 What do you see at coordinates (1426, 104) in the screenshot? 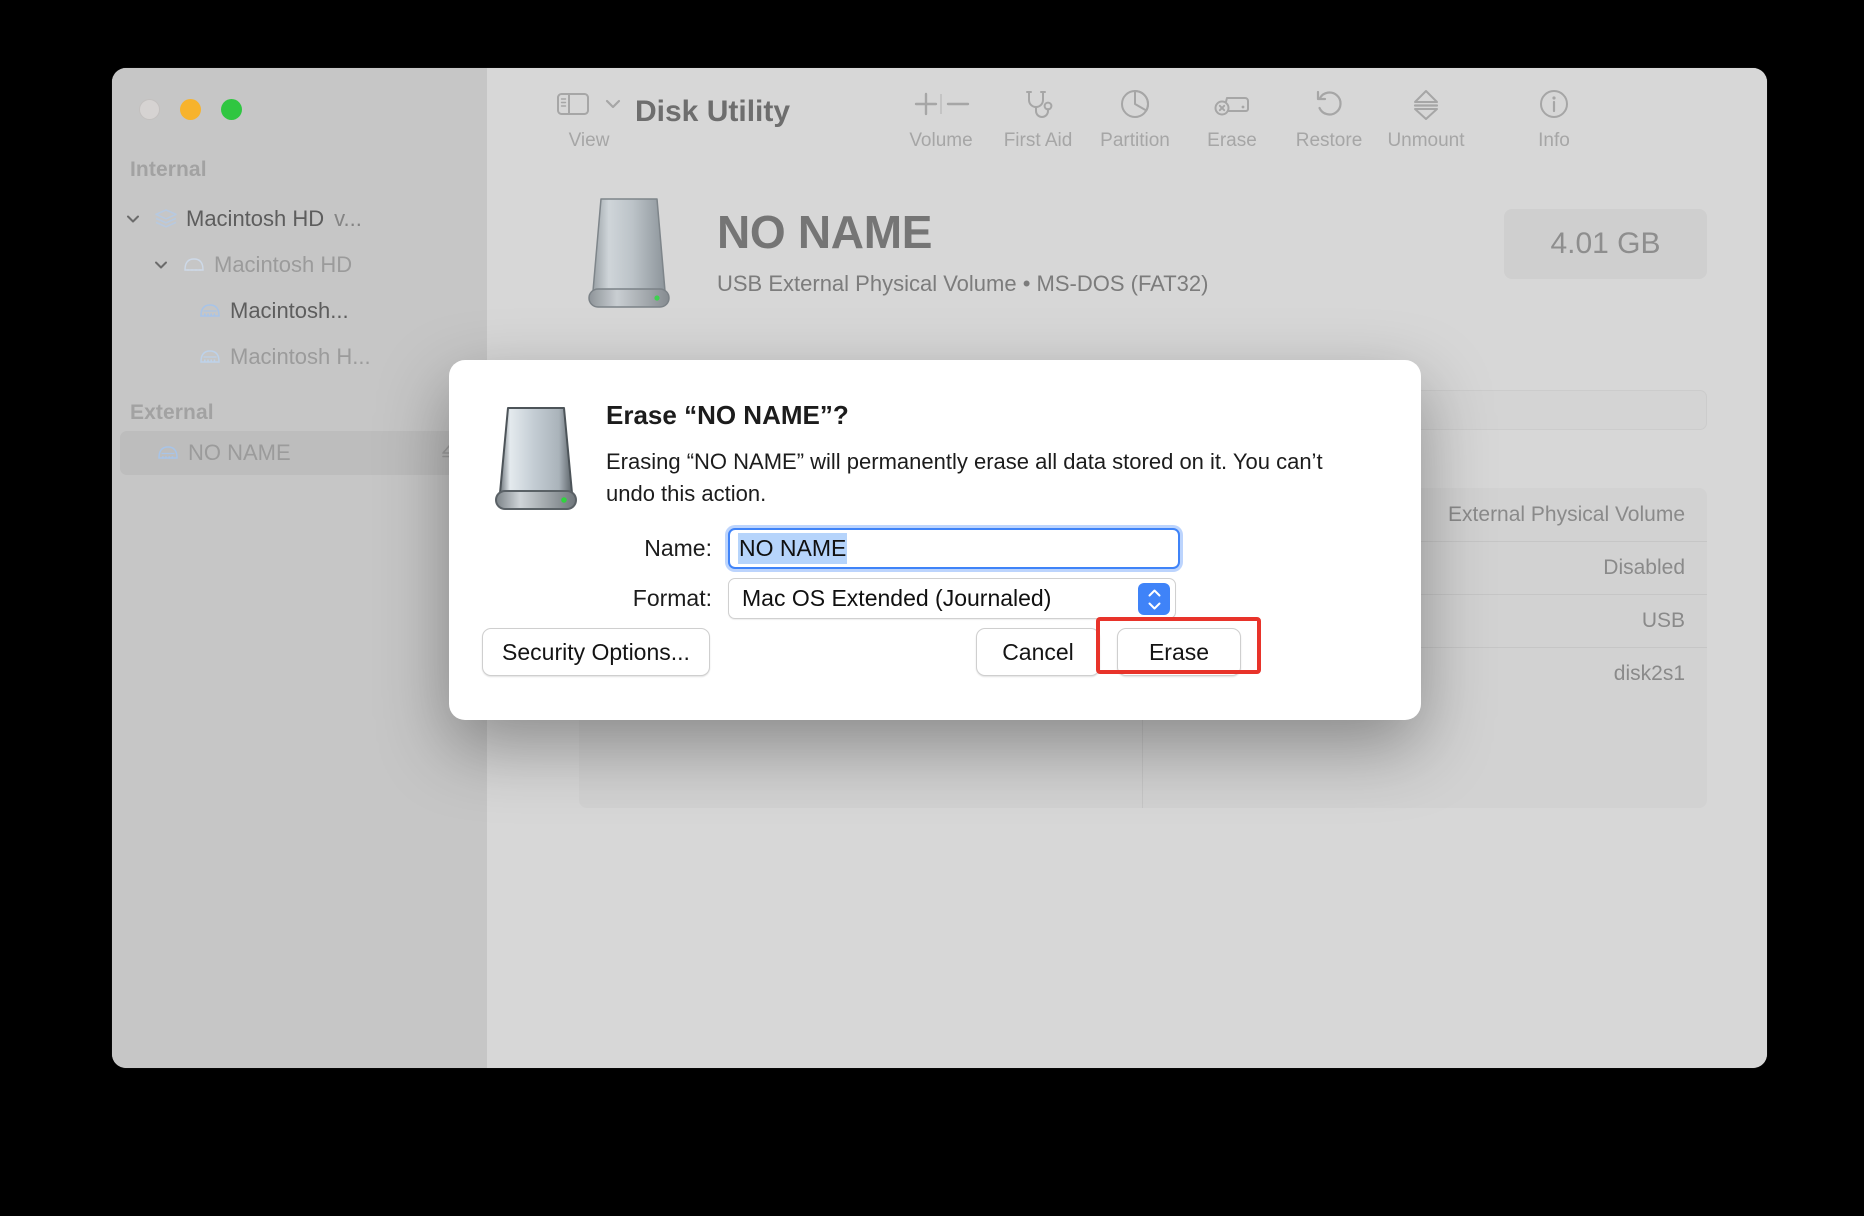
I see `eject-icon` at bounding box center [1426, 104].